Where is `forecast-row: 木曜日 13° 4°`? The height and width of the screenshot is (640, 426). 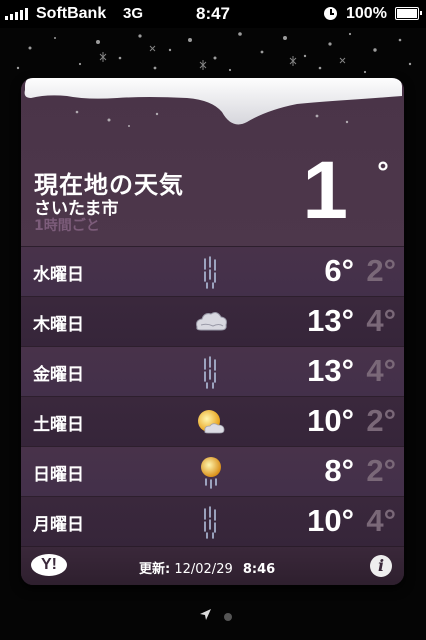 forecast-row: 木曜日 13° 4° is located at coordinates (212, 321).